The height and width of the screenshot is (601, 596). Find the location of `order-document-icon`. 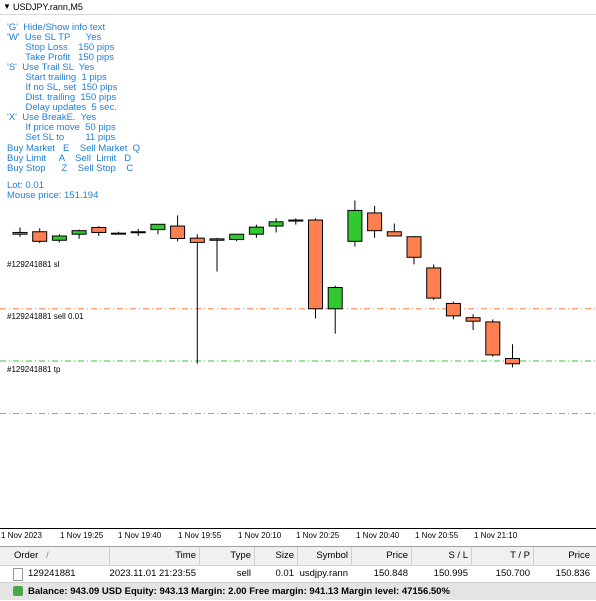

order-document-icon is located at coordinates (18, 574).